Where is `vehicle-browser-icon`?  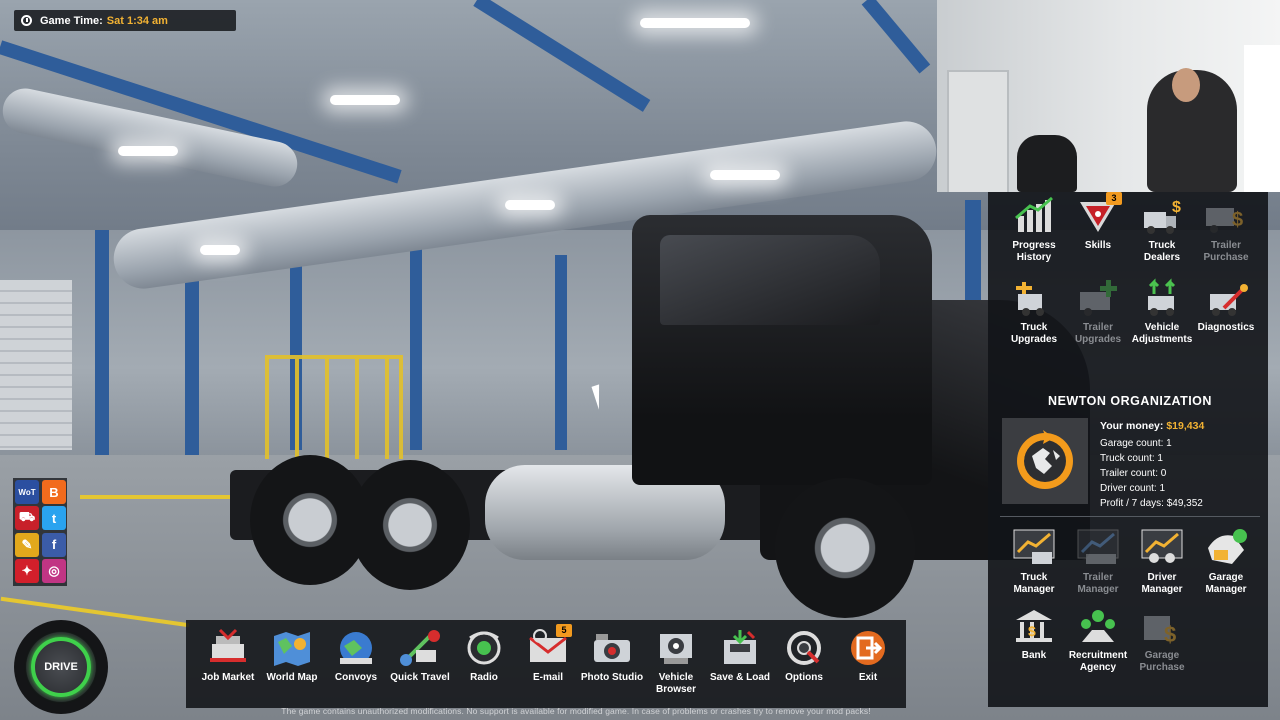
vehicle-browser-icon is located at coordinates (676, 648).